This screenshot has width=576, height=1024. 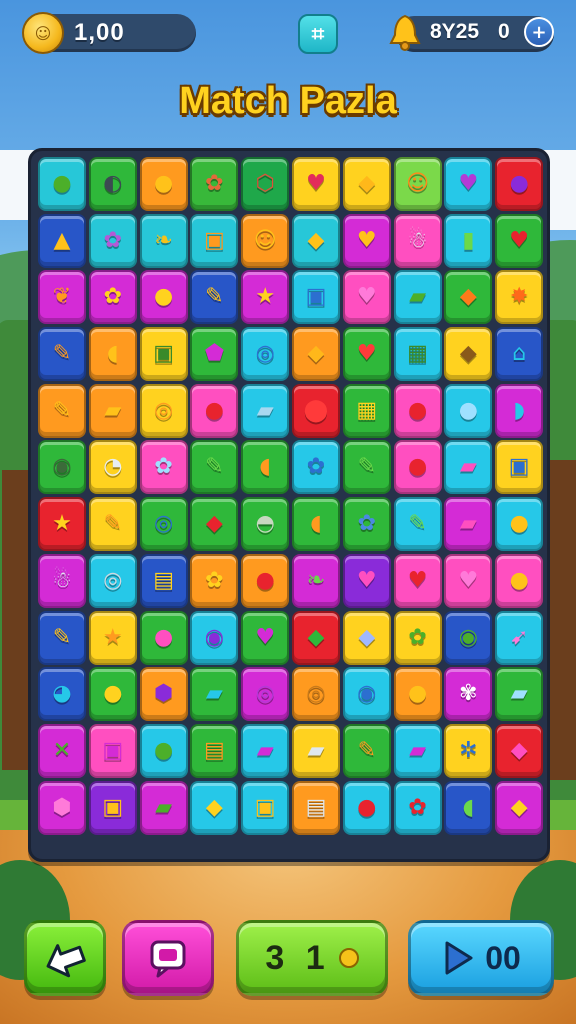 What do you see at coordinates (62, 240) in the screenshot?
I see `tile: ▲` at bounding box center [62, 240].